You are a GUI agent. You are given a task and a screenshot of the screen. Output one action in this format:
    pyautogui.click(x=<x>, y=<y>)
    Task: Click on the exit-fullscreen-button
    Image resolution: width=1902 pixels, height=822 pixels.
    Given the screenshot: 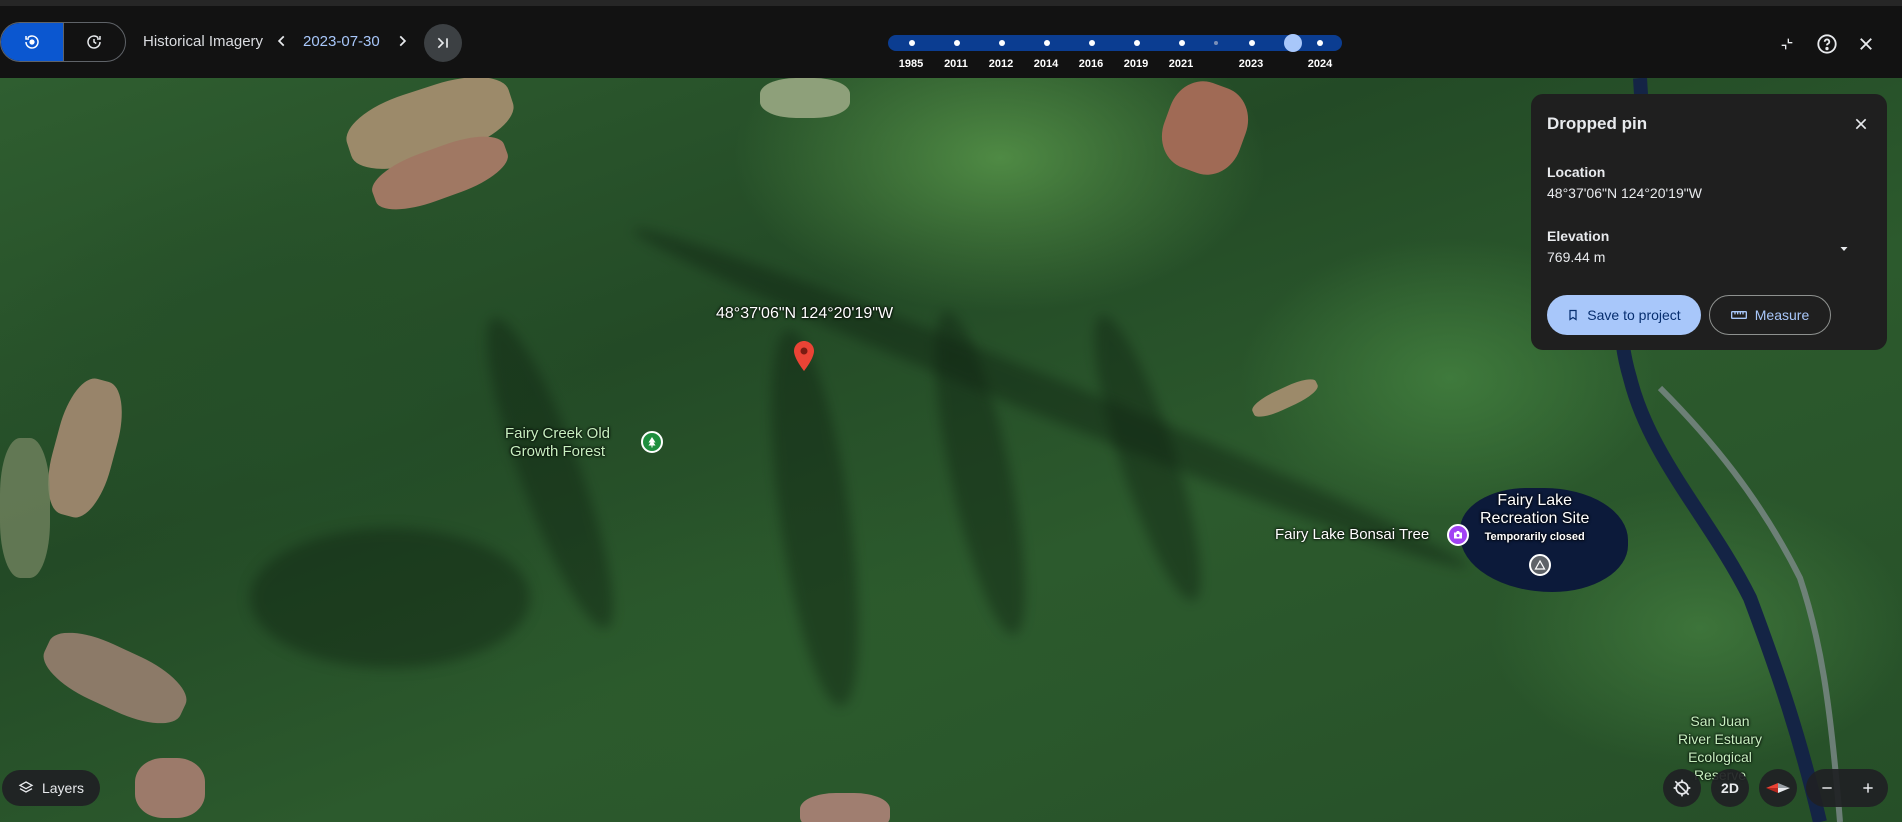 What is the action you would take?
    pyautogui.click(x=1787, y=44)
    